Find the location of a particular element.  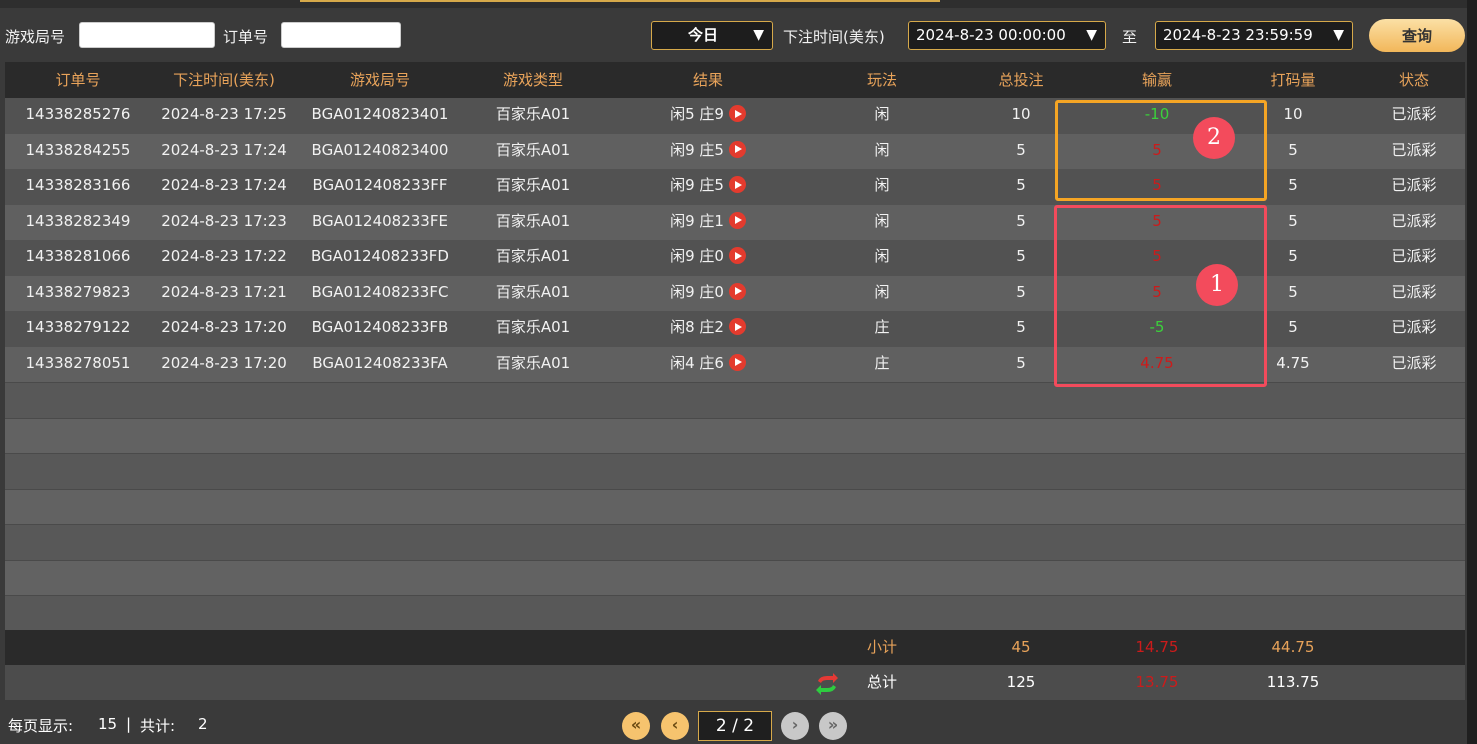

total-bet: 125 is located at coordinates (1021, 682).